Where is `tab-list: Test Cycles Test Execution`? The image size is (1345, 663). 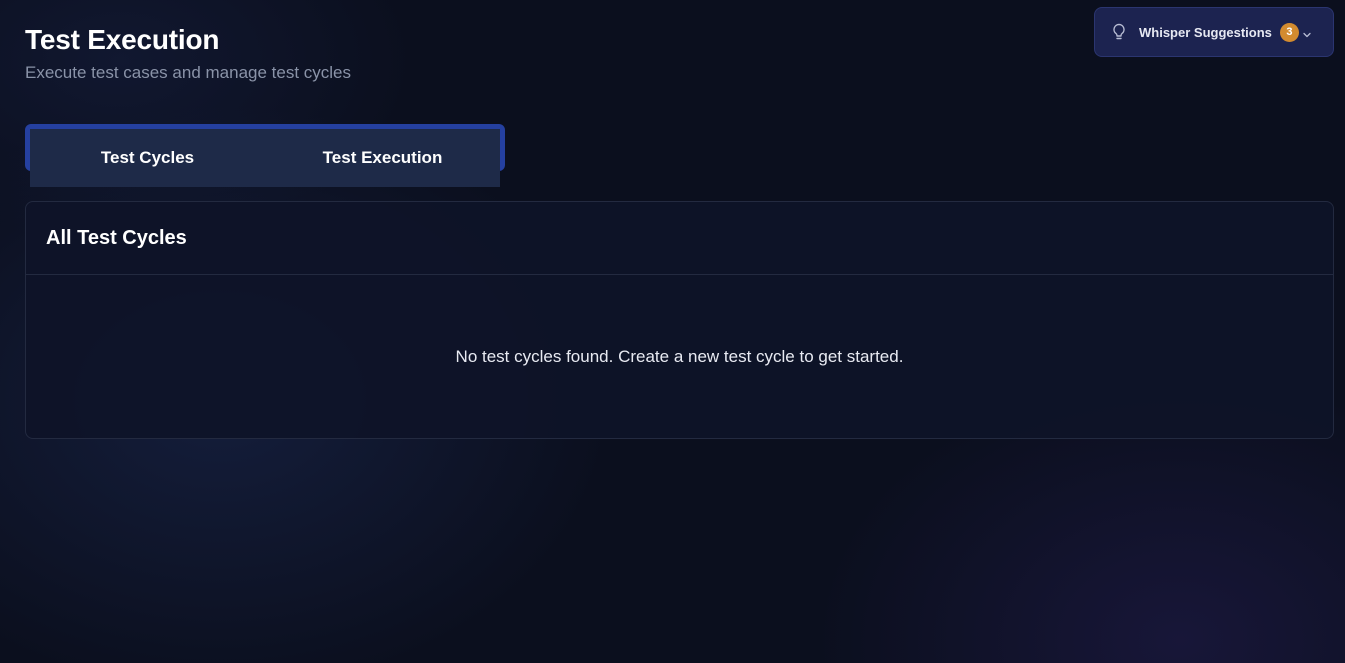
tab-list: Test Cycles Test Execution is located at coordinates (265, 158).